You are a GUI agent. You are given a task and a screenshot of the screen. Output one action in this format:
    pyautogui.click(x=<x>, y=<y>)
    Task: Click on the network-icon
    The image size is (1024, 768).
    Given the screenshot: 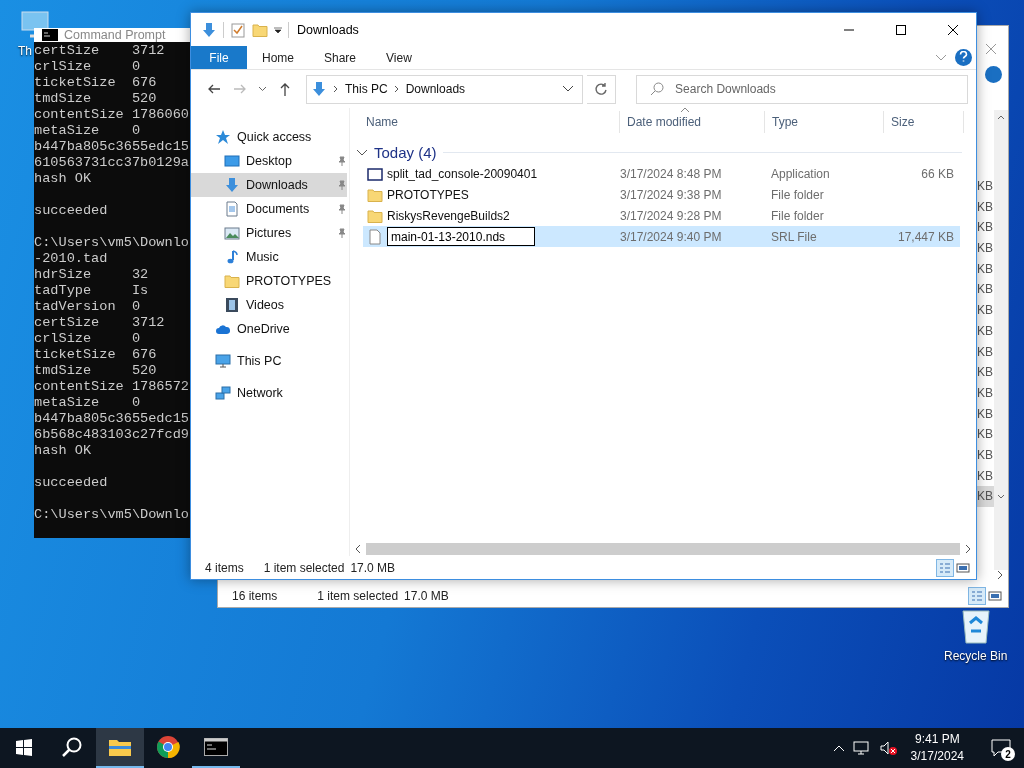 What is the action you would take?
    pyautogui.click(x=223, y=393)
    